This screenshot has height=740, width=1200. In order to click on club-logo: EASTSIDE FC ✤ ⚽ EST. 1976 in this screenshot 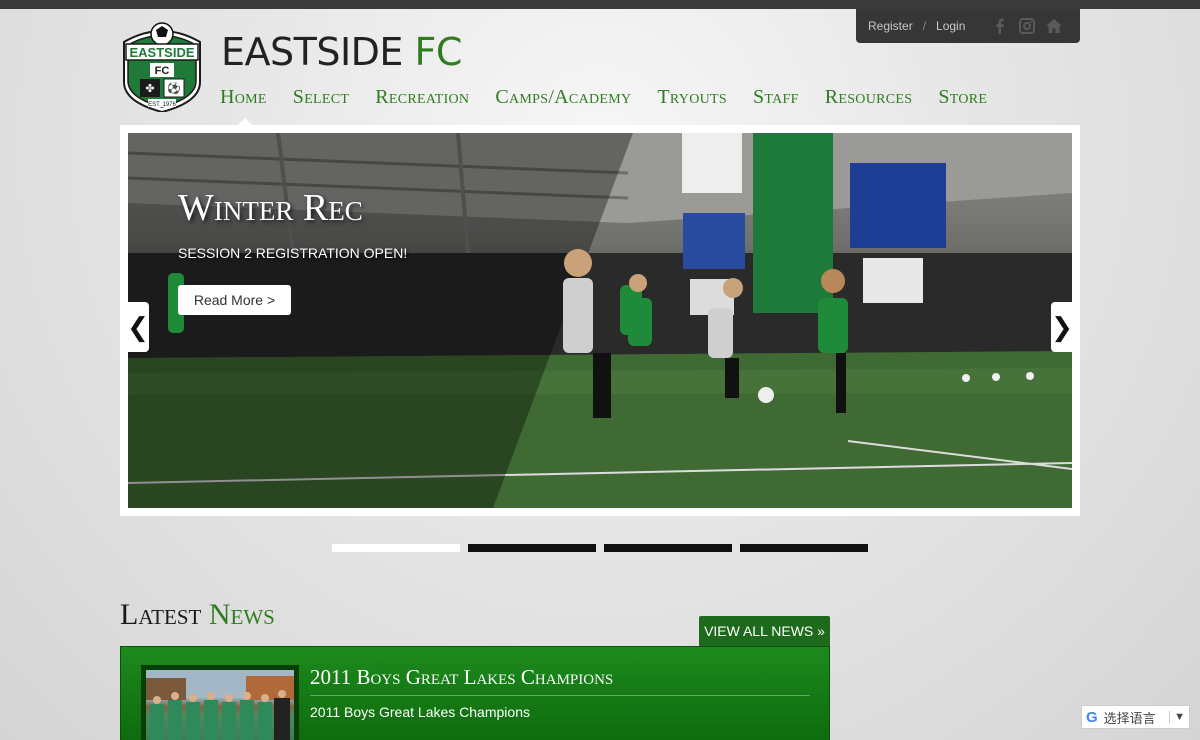, I will do `click(162, 67)`.